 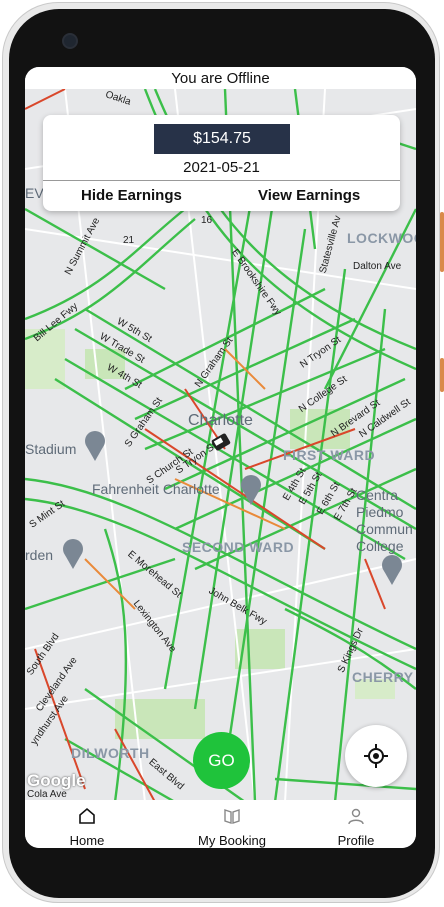 I want to click on nav-profile-label: Profile, so click(x=356, y=840).